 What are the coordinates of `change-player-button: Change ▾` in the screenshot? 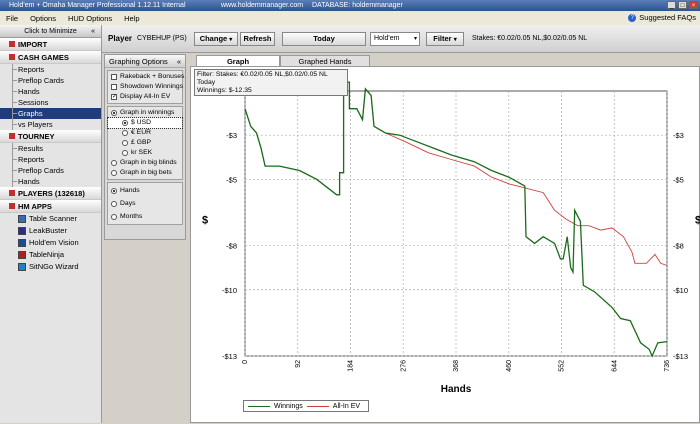 It's located at (216, 39).